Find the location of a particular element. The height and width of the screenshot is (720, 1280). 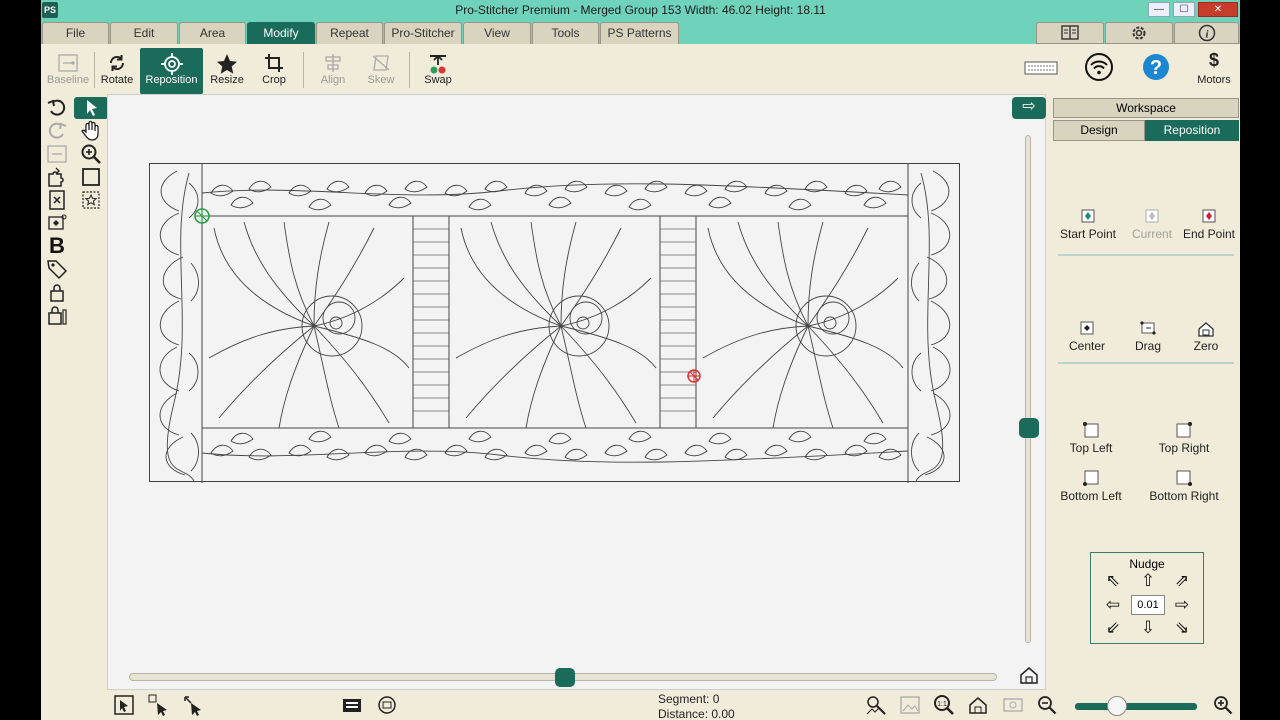

select-tool-button is located at coordinates (91, 108).